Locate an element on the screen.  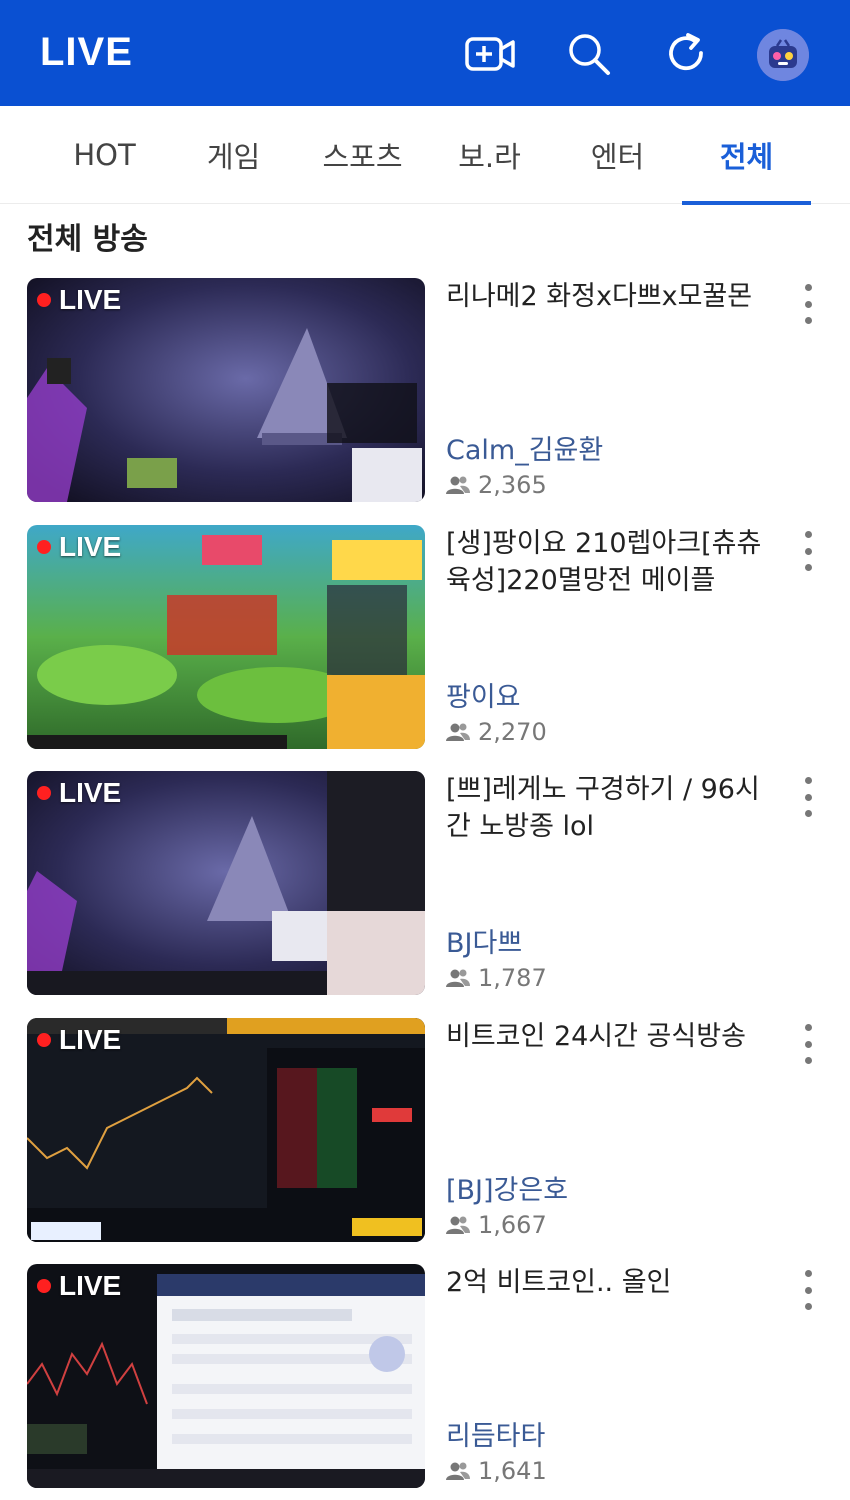
tab-sports: 스포츠 is located at coordinates (362, 155).